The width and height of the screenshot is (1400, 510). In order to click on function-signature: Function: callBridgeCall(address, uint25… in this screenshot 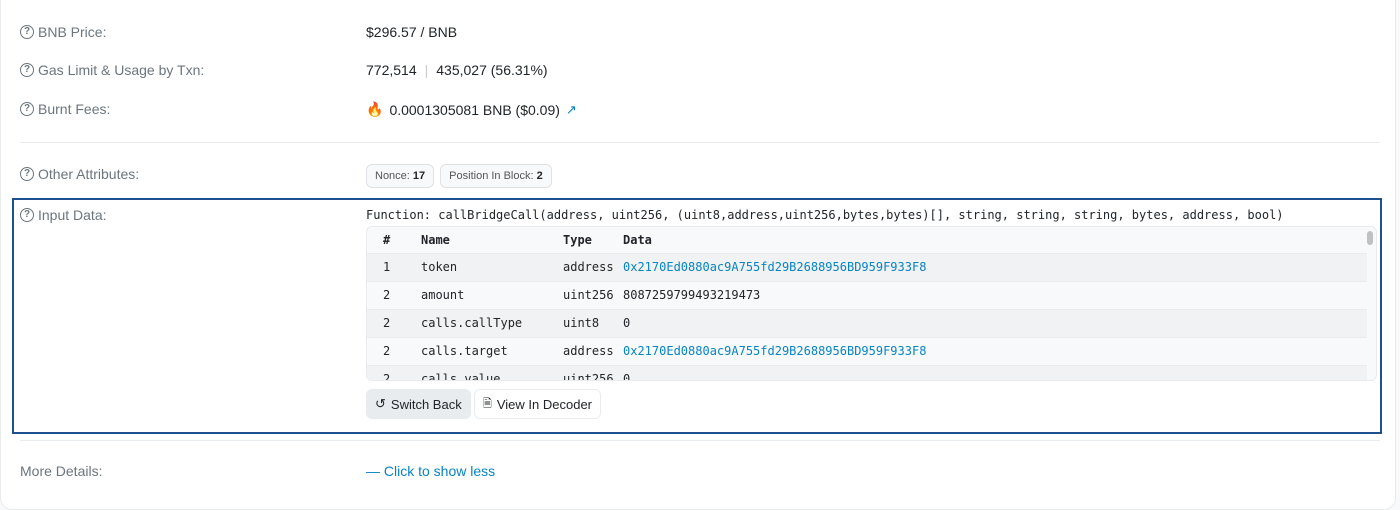, I will do `click(825, 215)`.